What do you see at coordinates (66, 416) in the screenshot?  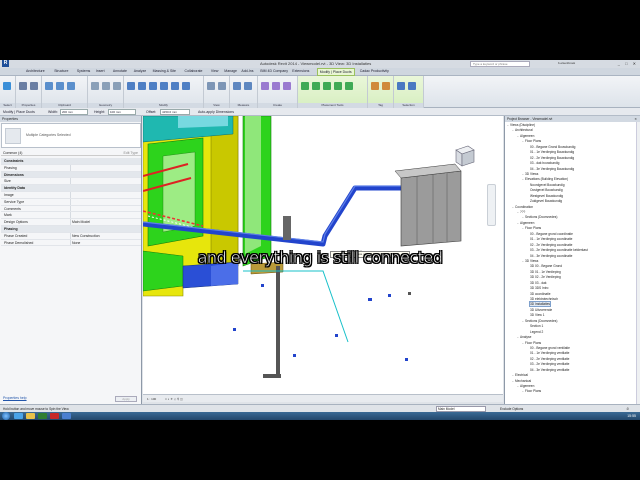 I see `revit-taskbar-icon` at bounding box center [66, 416].